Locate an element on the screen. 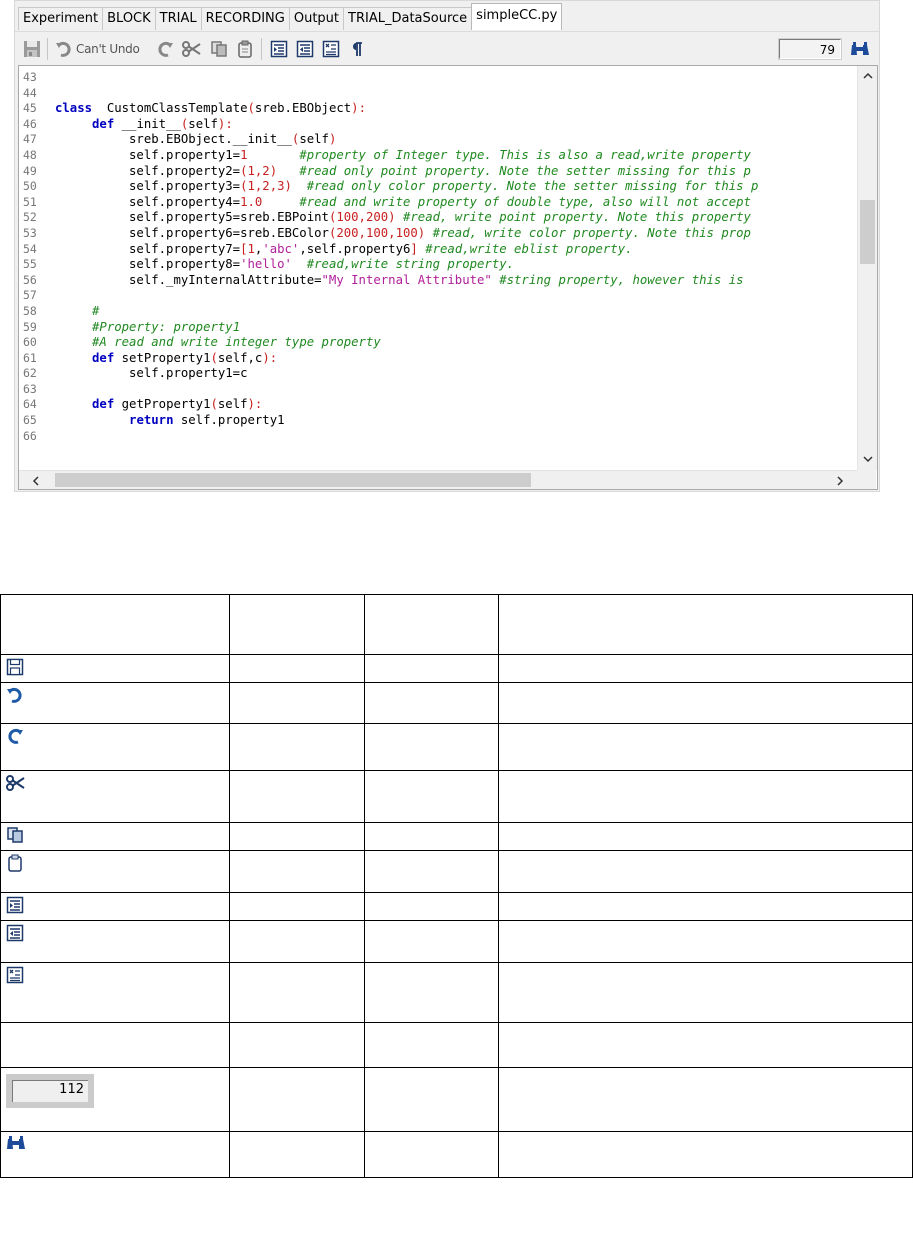  line-number: 64 is located at coordinates (30, 404).